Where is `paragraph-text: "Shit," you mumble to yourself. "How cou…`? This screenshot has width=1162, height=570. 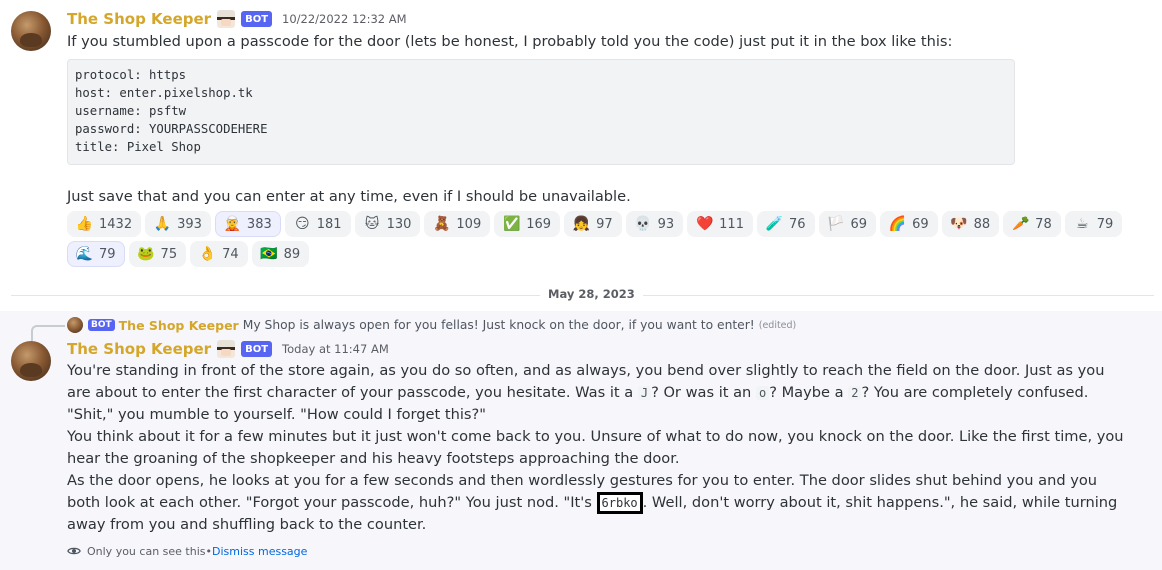 paragraph-text: "Shit," you mumble to yourself. "How cou… is located at coordinates (276, 414).